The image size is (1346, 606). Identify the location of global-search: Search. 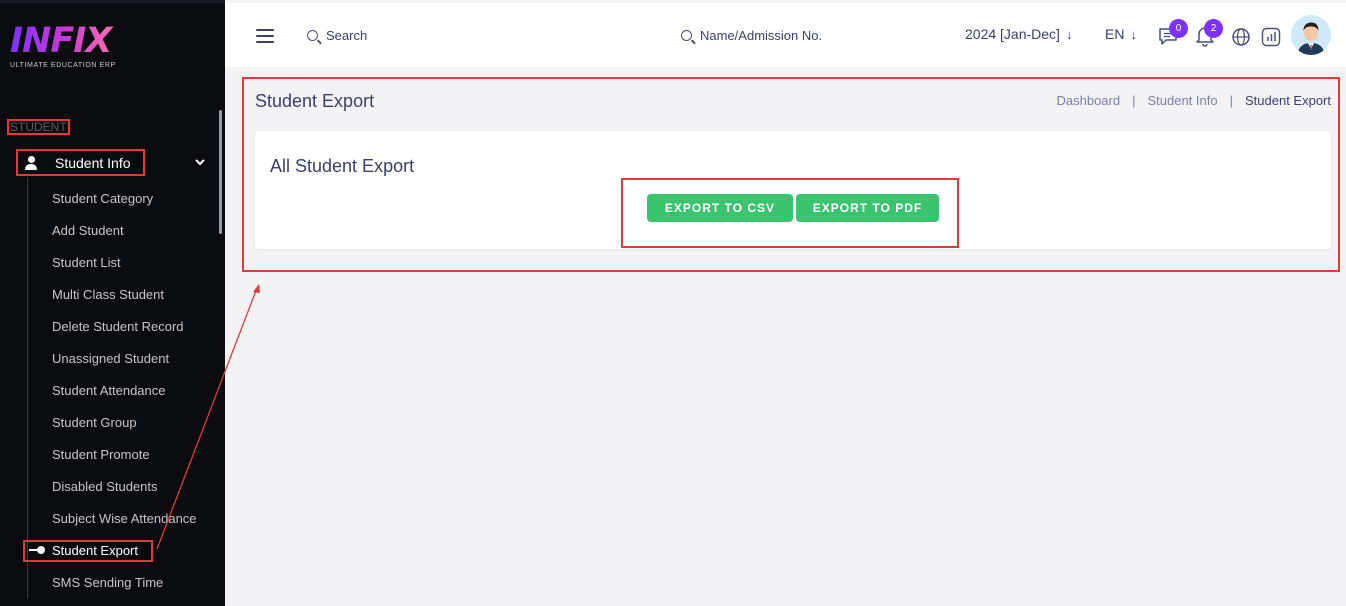
(337, 35).